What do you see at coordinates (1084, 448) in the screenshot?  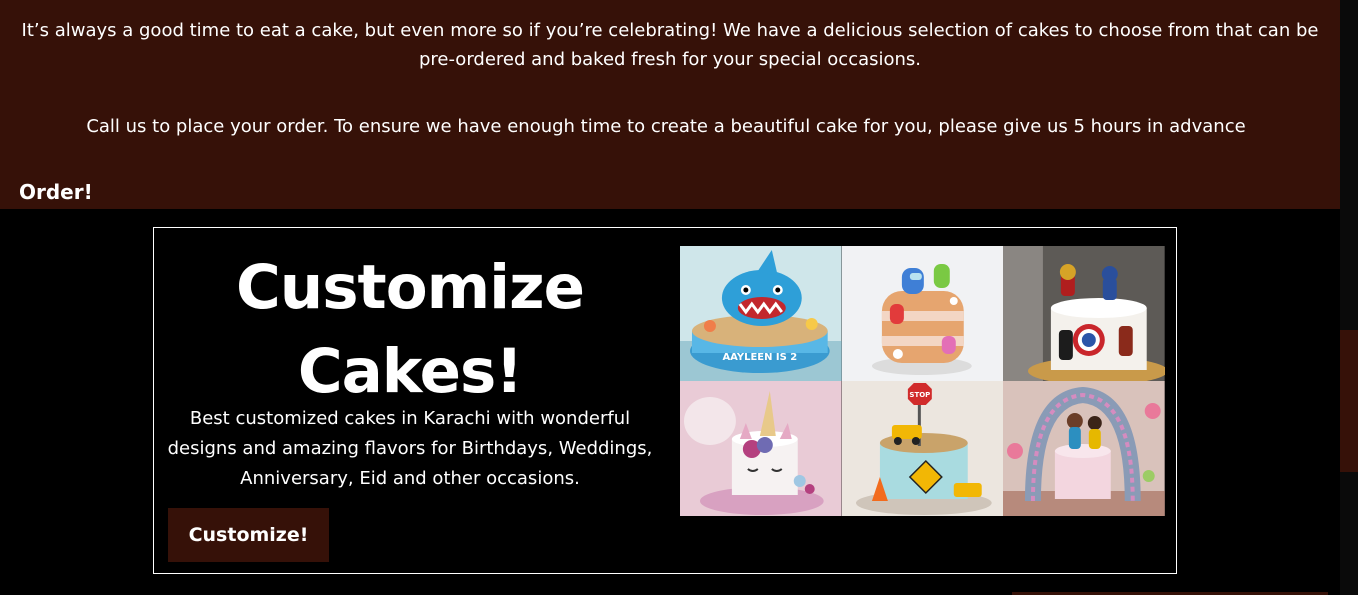 I see `princess-cake-image` at bounding box center [1084, 448].